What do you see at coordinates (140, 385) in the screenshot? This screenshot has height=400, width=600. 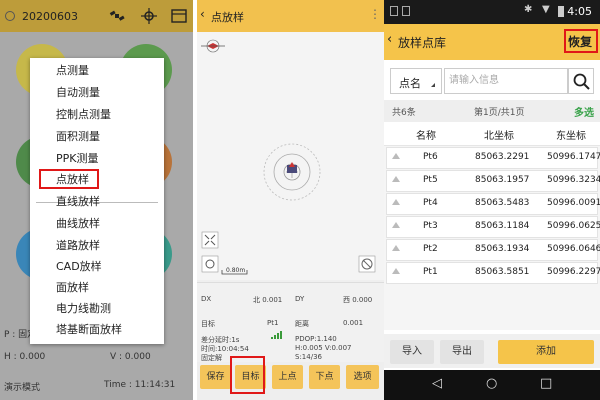 I see `clock: Time : 11:14:31` at bounding box center [140, 385].